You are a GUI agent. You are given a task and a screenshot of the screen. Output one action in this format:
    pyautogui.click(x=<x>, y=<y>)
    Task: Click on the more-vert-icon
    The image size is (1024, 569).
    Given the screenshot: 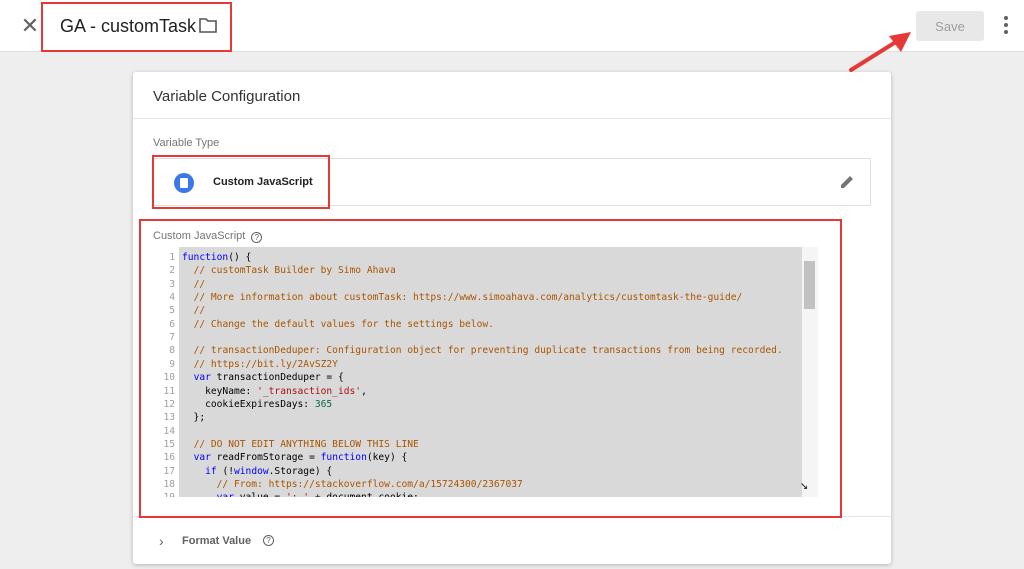 What is the action you would take?
    pyautogui.click(x=1006, y=26)
    